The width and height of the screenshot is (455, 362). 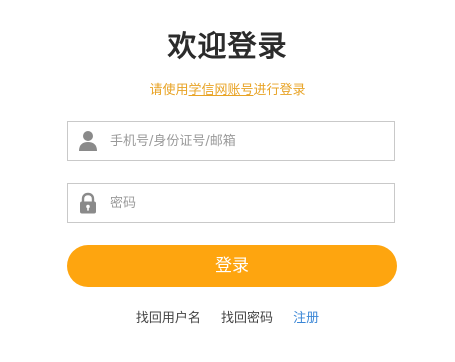 What do you see at coordinates (220, 90) in the screenshot?
I see `chsi-account-link: 学信网账号` at bounding box center [220, 90].